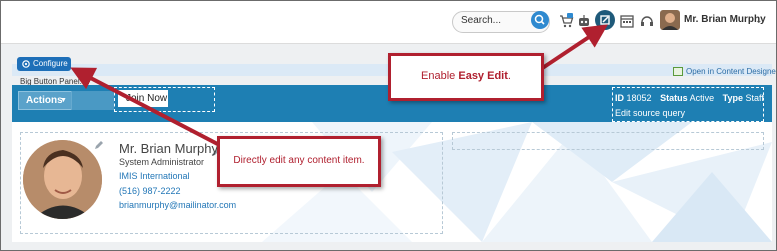 This screenshot has height=251, width=777. What do you see at coordinates (99, 145) in the screenshot?
I see `pencil-icon` at bounding box center [99, 145].